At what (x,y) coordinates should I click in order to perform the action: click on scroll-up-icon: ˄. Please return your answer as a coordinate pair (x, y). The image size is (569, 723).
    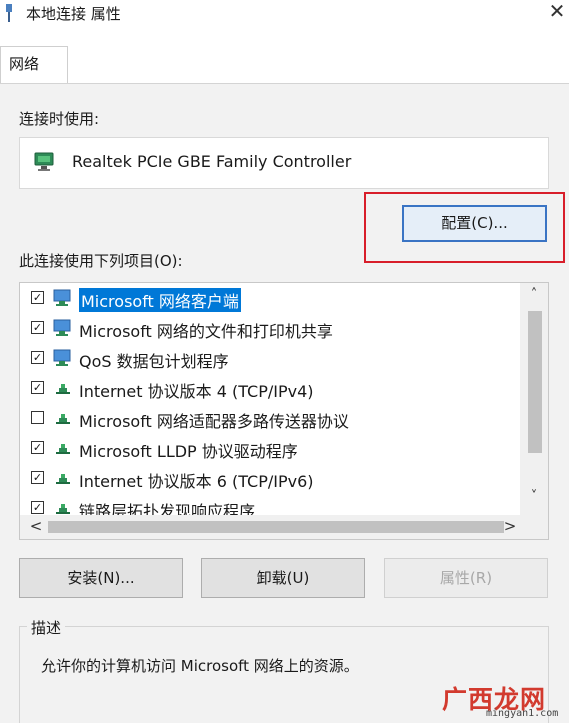
    Looking at the image, I should click on (534, 297).